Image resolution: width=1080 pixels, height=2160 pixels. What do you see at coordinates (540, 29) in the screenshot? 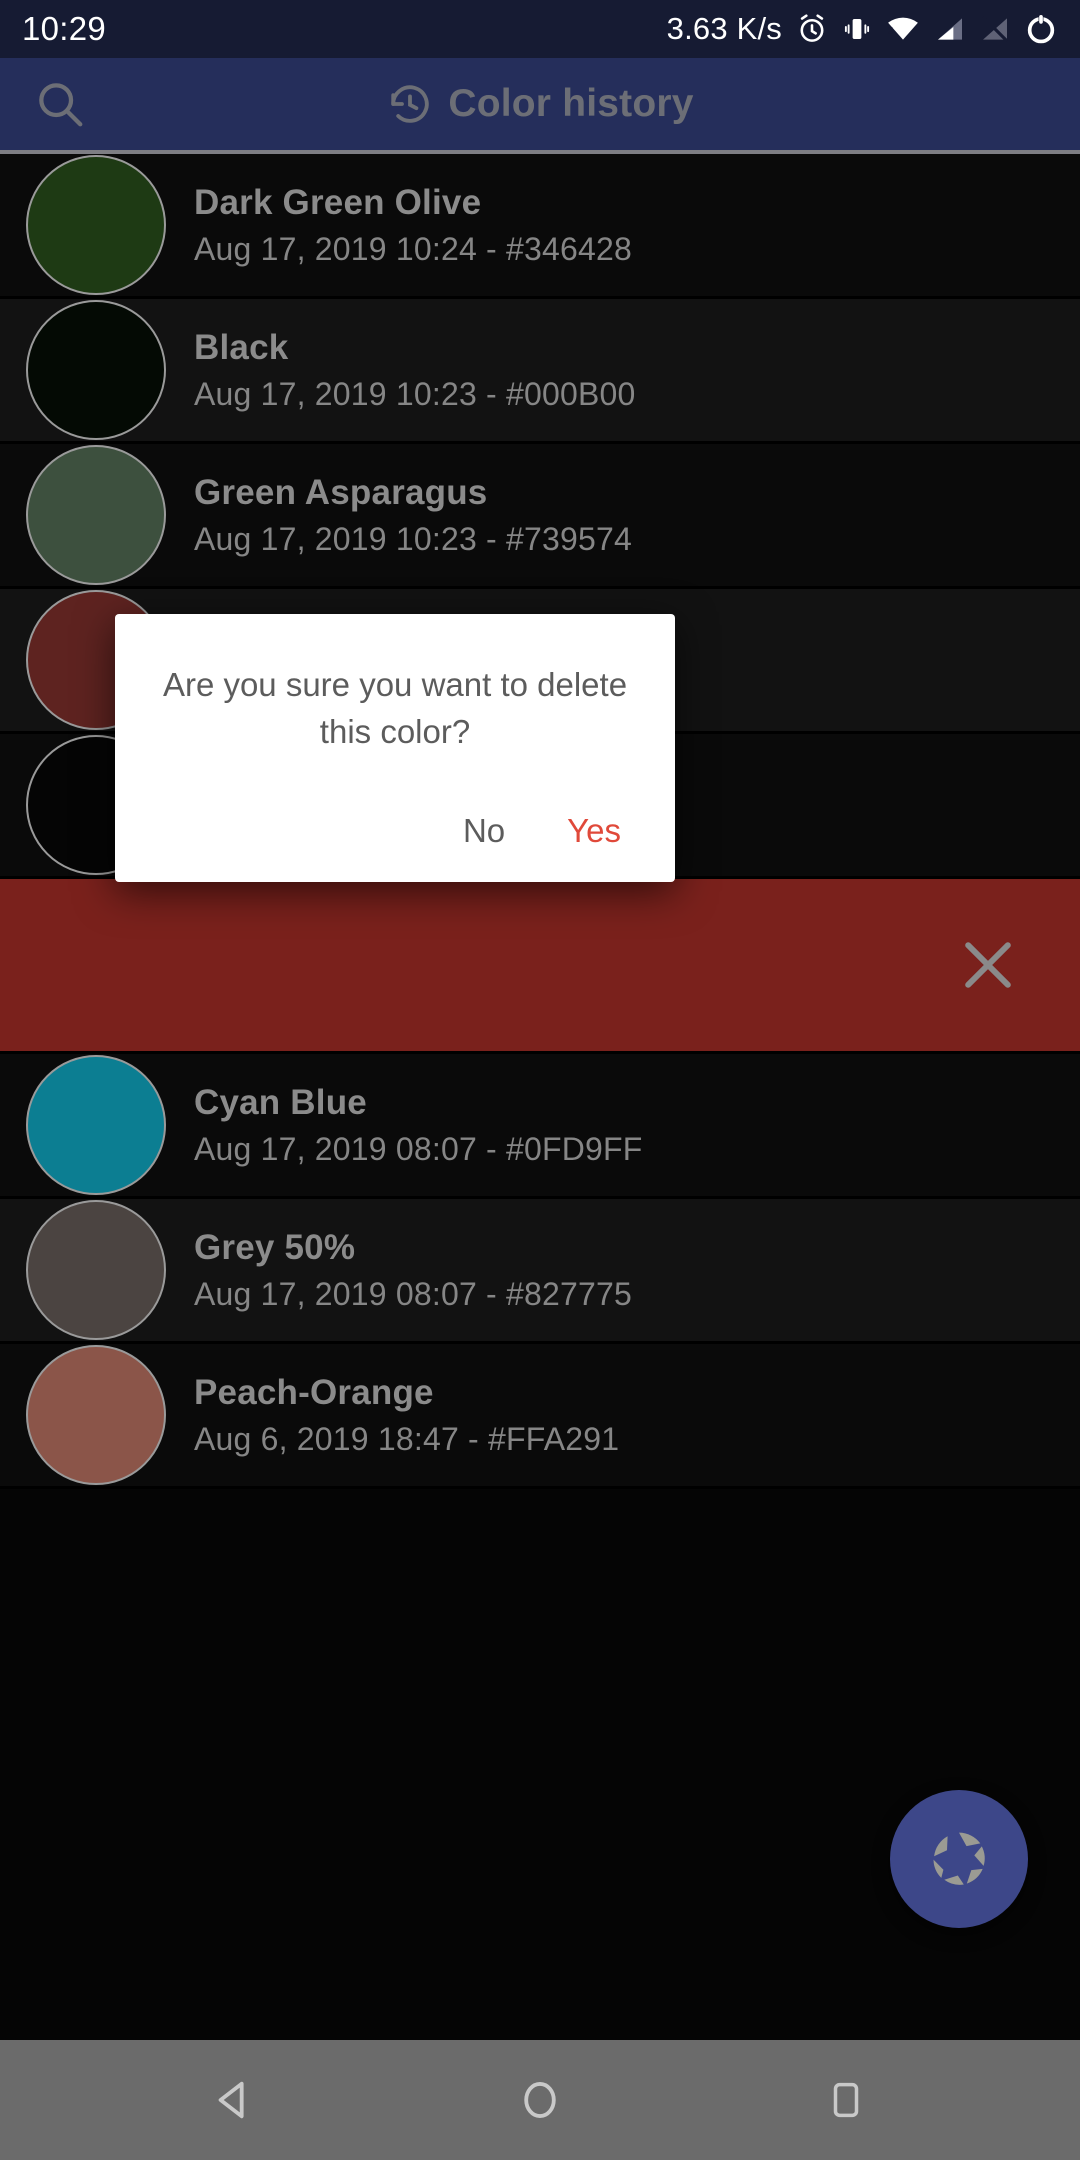
I see `status-bar: 10:29 3.63 K/s` at bounding box center [540, 29].